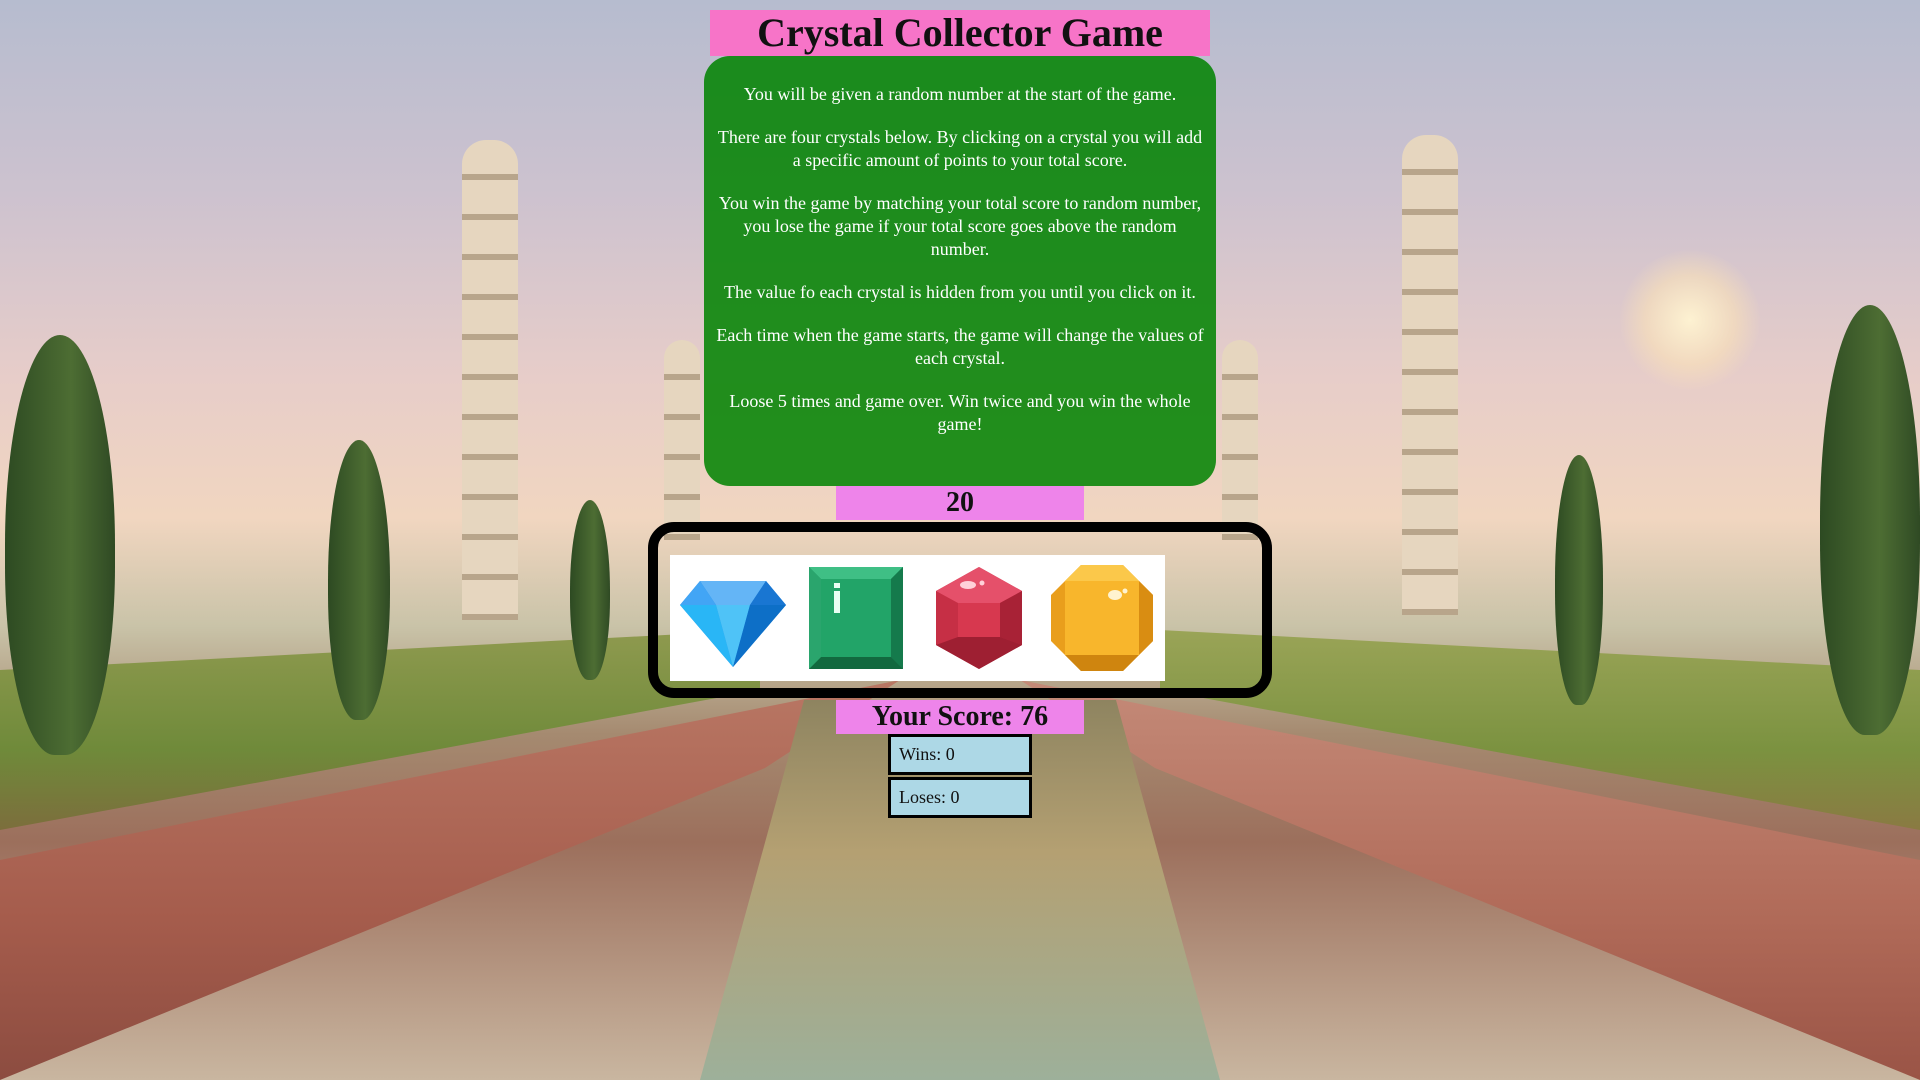  Describe the element at coordinates (960, 797) in the screenshot. I see `loses-counter: Loses: 0` at that location.